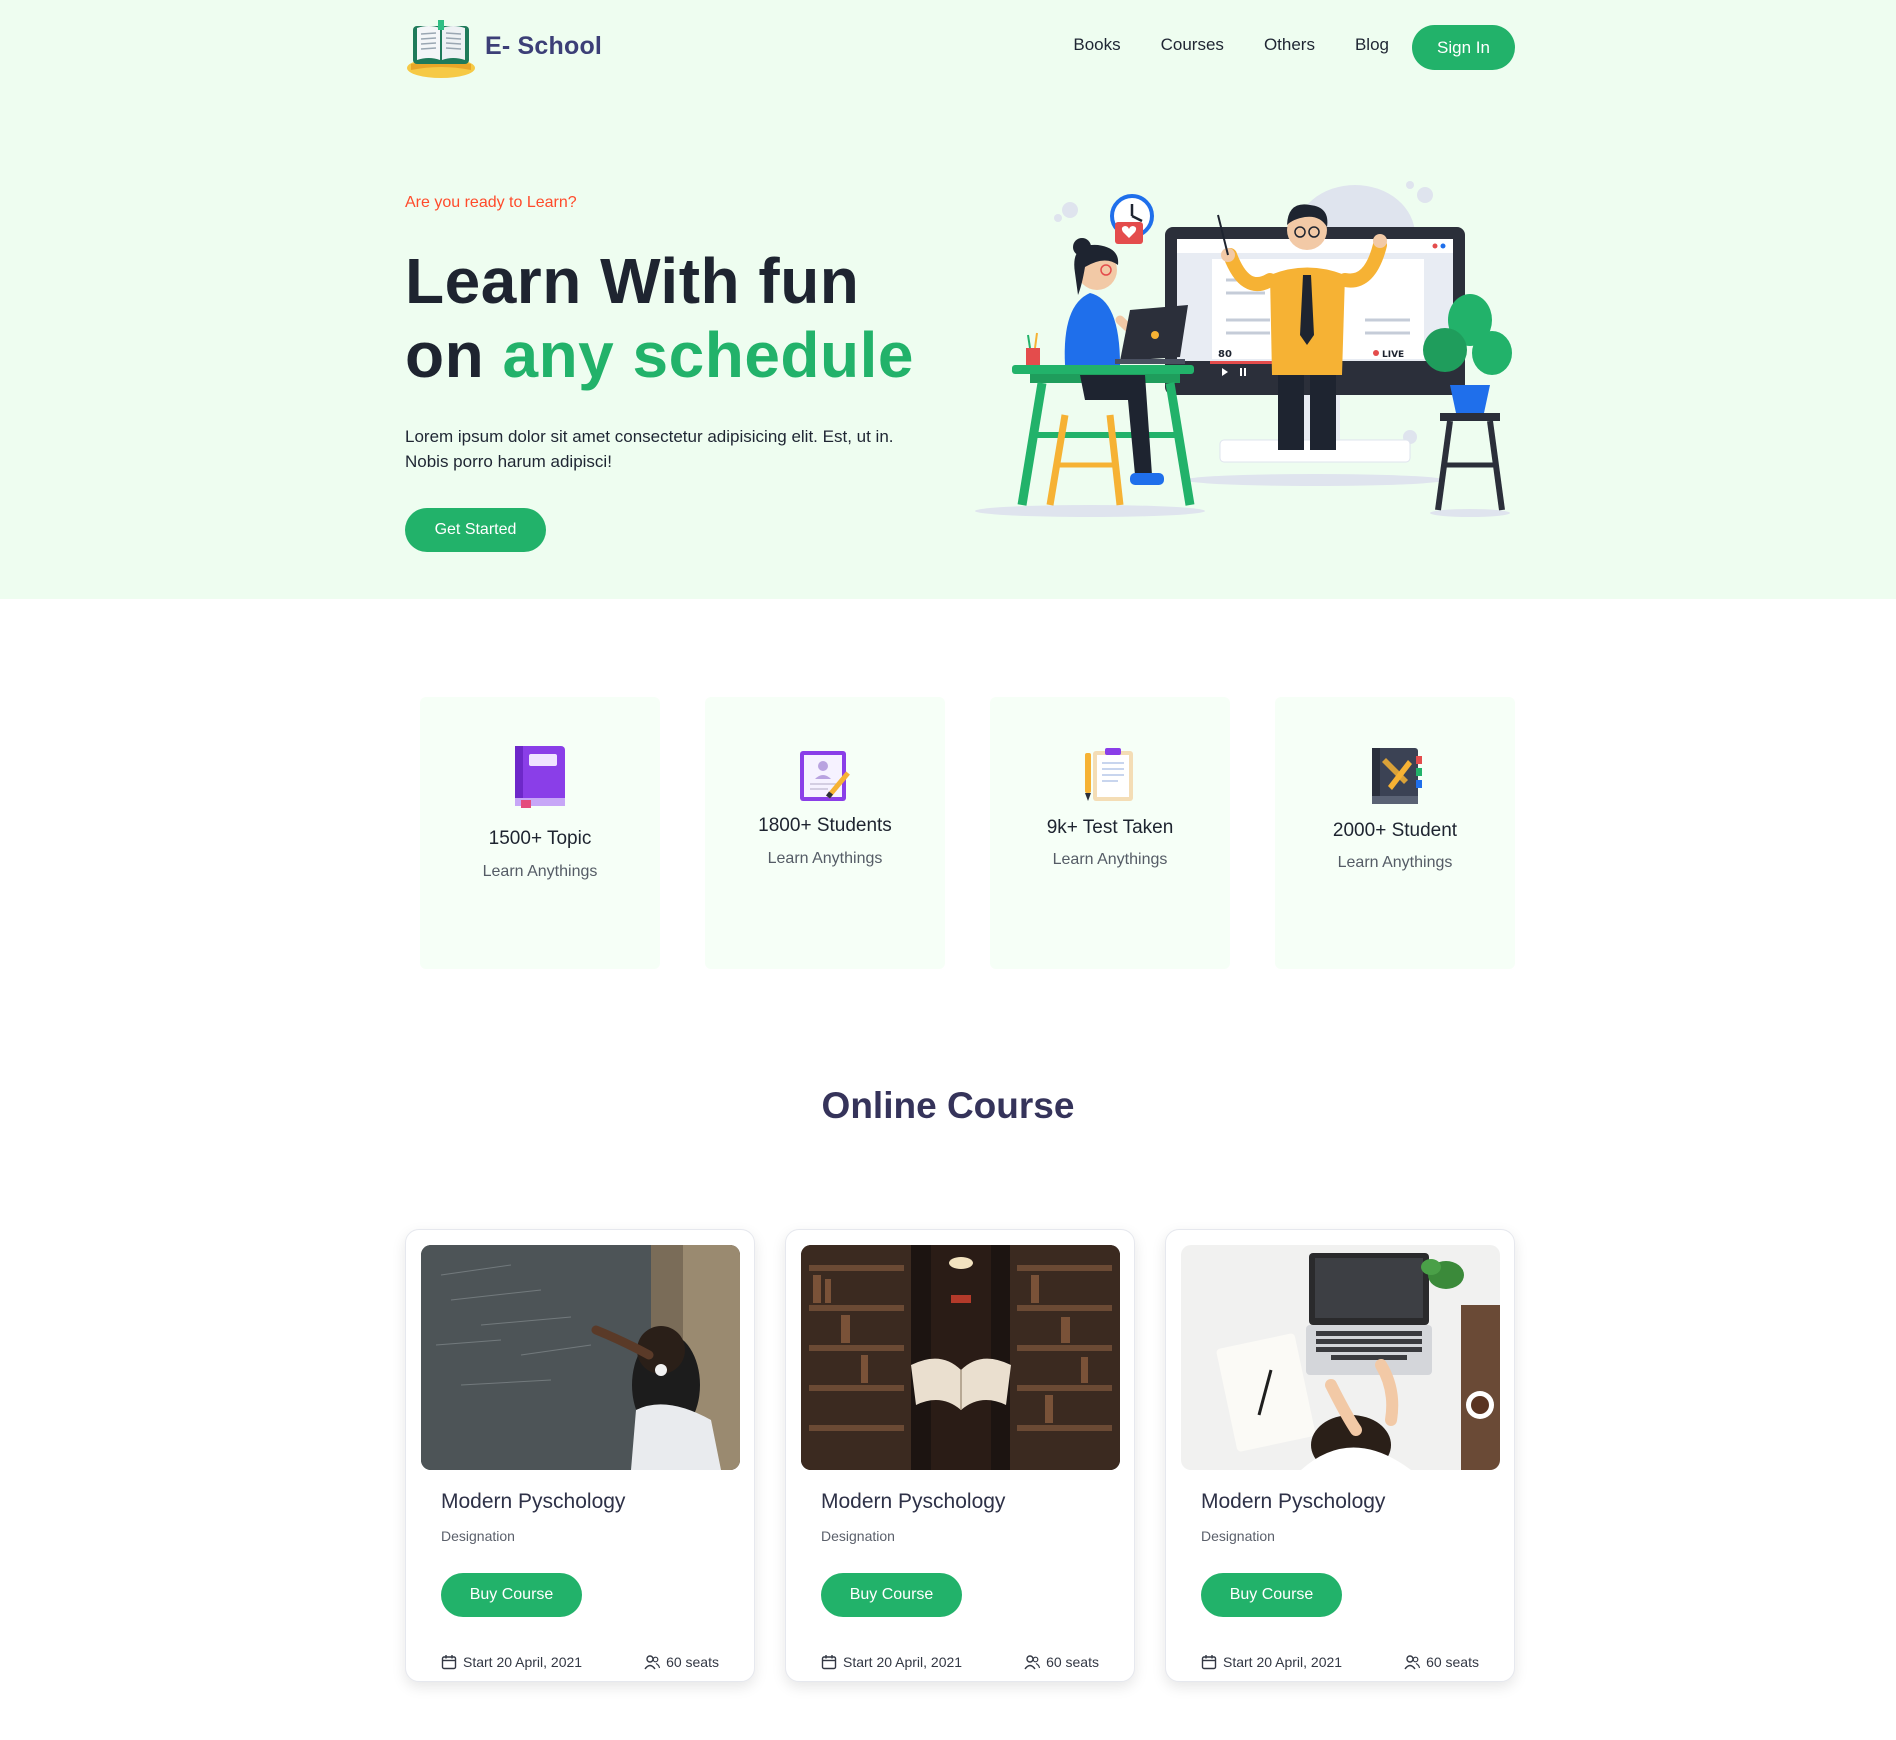 The width and height of the screenshot is (1896, 1740). What do you see at coordinates (1110, 827) in the screenshot?
I see `stat-number: 9k+ Test Taken` at bounding box center [1110, 827].